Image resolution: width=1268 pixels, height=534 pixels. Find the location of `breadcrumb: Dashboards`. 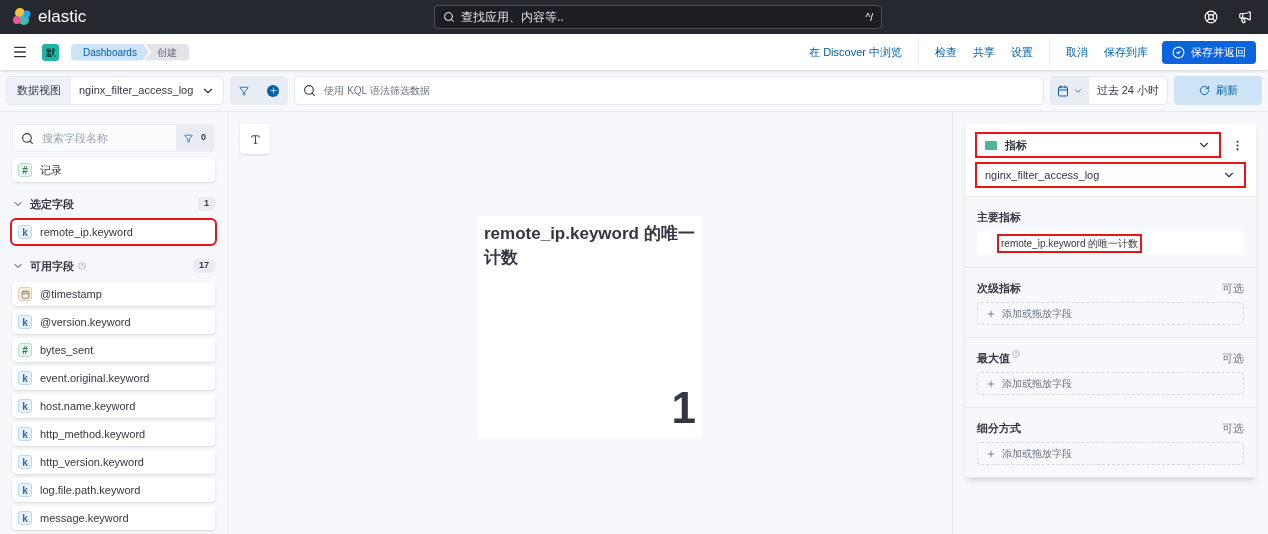

breadcrumb: Dashboards is located at coordinates (110, 52).